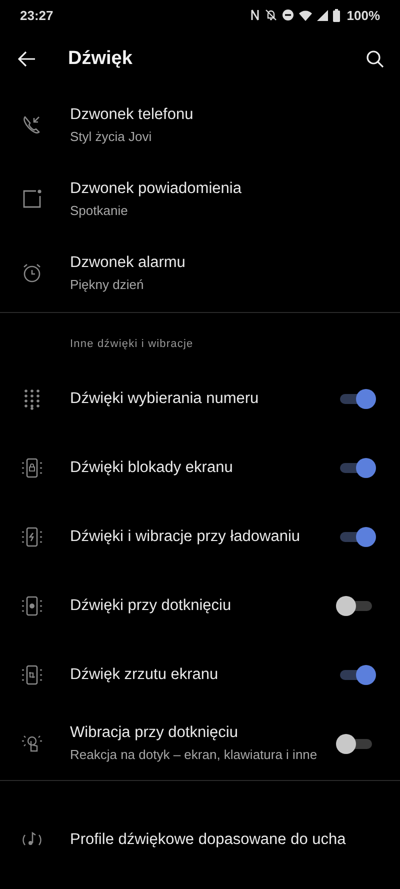  What do you see at coordinates (151, 605) in the screenshot?
I see `setting-title: Dźwięki przy dotknięciu` at bounding box center [151, 605].